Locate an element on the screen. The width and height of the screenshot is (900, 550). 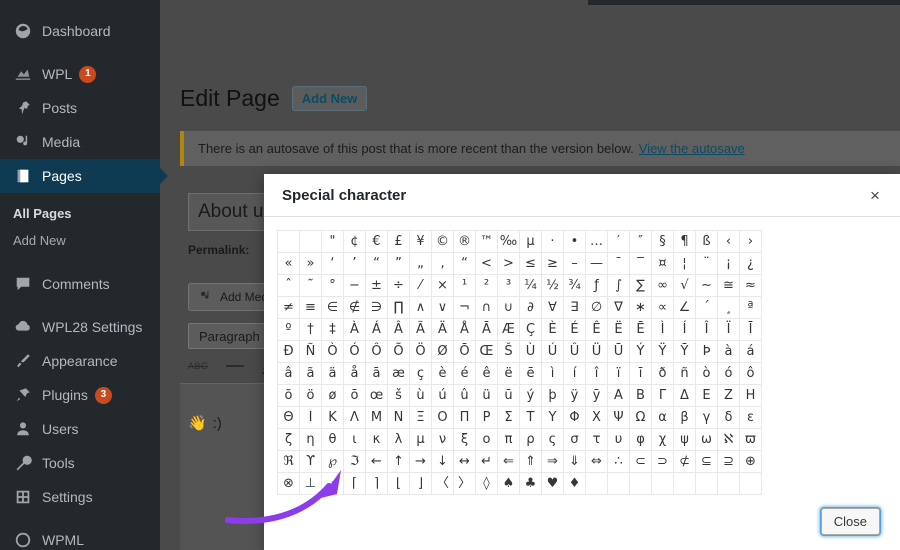
char-cell: ÷ is located at coordinates (398, 285).